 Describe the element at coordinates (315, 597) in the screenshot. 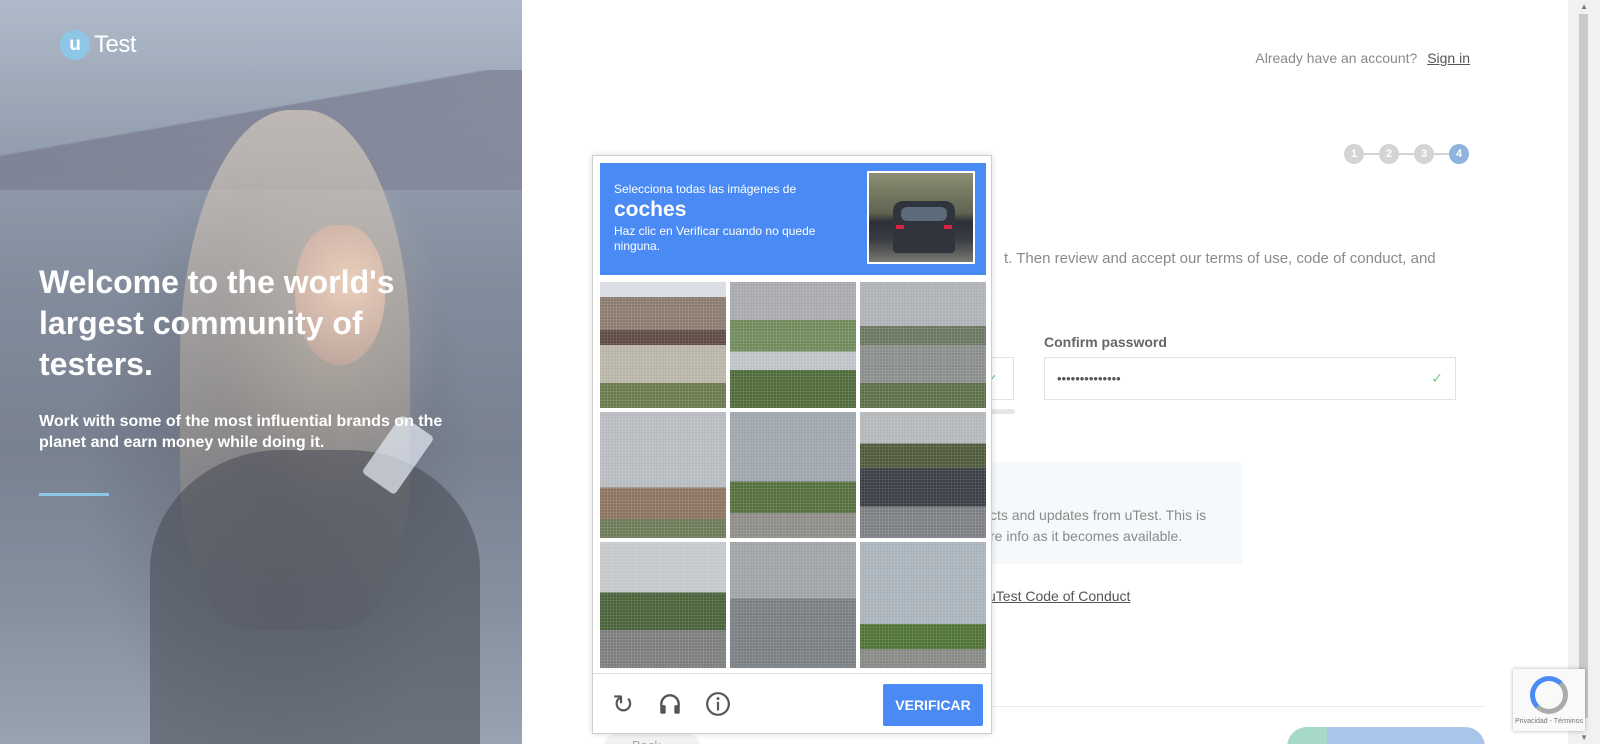

I see `hero-person-body` at that location.